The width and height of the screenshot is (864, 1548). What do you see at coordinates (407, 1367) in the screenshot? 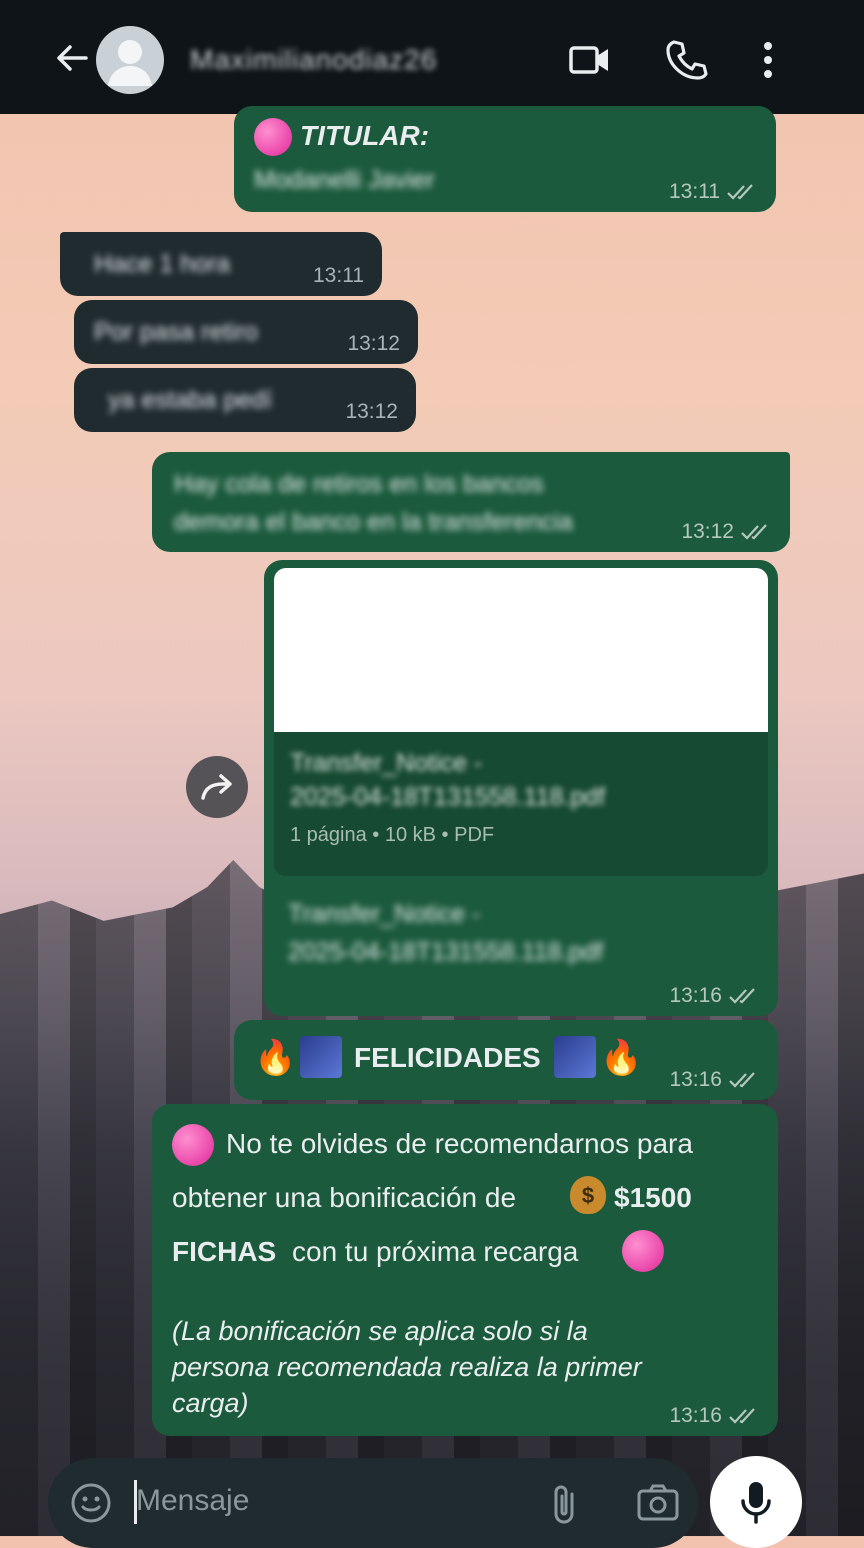
I see `promo-note-line2: persona recomendada realiza la primer` at bounding box center [407, 1367].